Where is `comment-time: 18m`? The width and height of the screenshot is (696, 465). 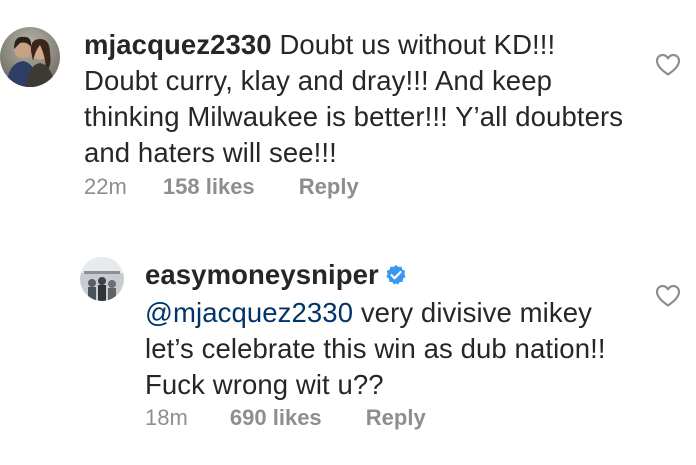 comment-time: 18m is located at coordinates (166, 417).